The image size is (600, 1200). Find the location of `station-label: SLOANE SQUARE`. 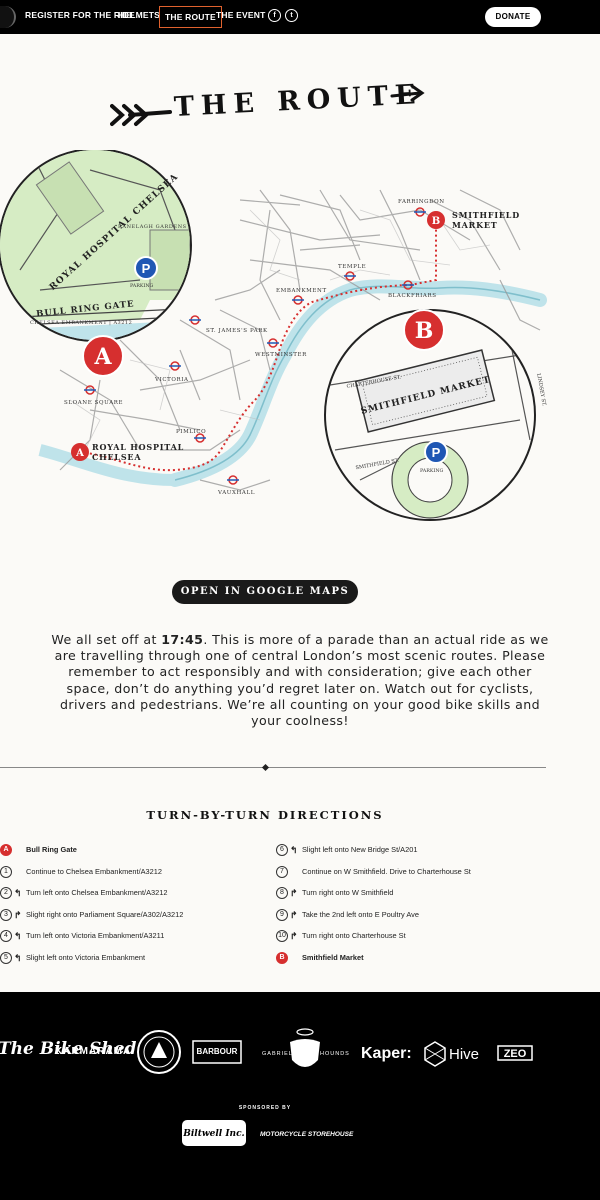

station-label: SLOANE SQUARE is located at coordinates (93, 403).